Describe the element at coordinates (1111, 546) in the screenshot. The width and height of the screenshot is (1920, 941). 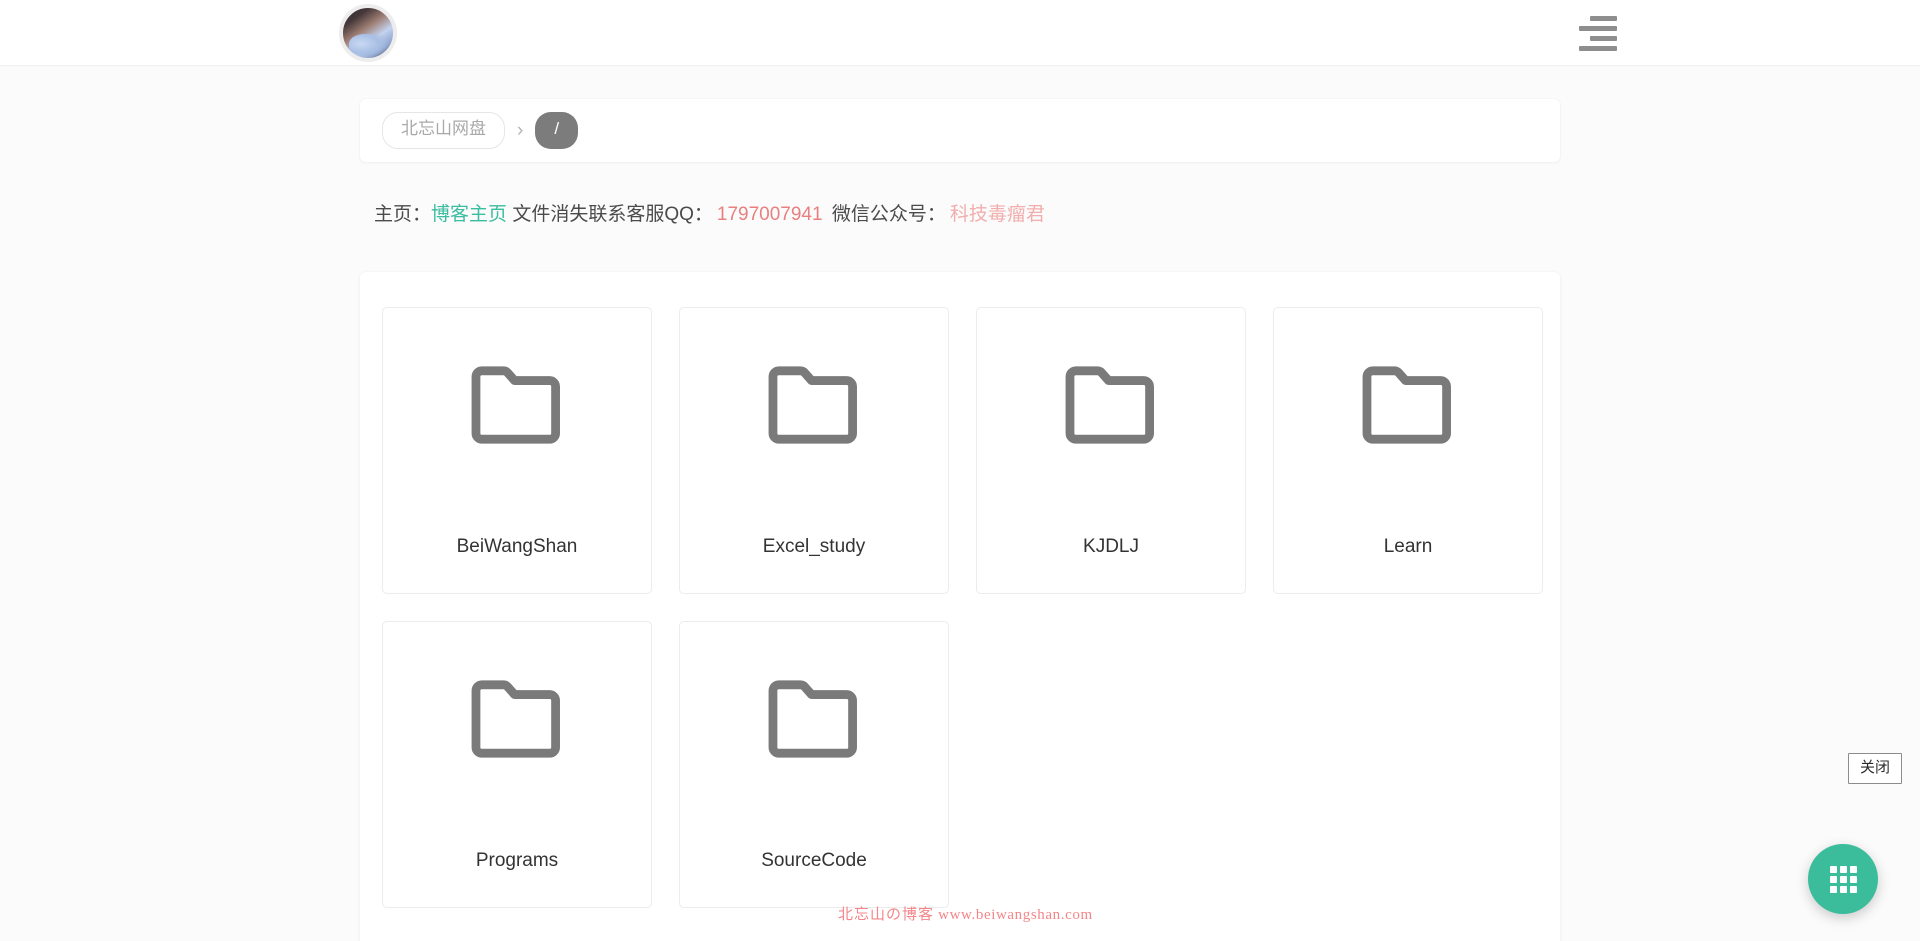
I see `file-name: KJDLJ` at that location.